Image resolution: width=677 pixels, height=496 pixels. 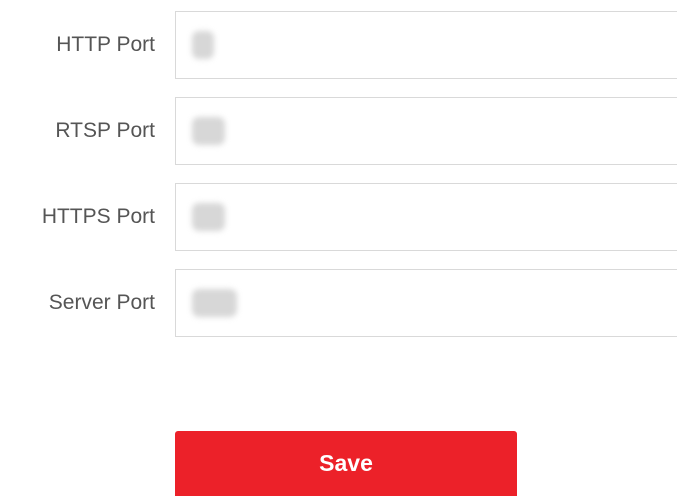 What do you see at coordinates (426, 131) in the screenshot?
I see `rtsp-port-input: 554` at bounding box center [426, 131].